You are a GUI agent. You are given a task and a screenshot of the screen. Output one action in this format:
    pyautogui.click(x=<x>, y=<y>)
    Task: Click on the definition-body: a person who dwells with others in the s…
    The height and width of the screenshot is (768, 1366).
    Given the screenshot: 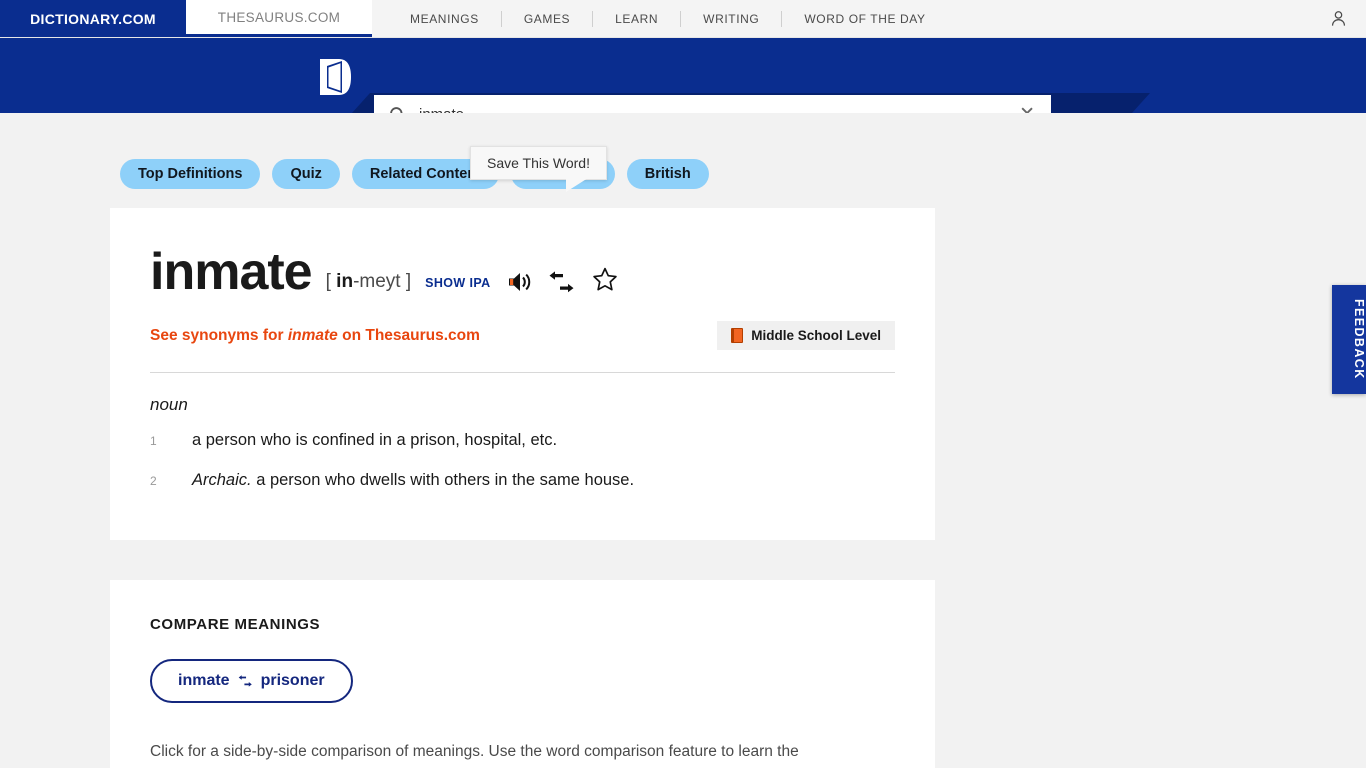 What is the action you would take?
    pyautogui.click(x=443, y=480)
    